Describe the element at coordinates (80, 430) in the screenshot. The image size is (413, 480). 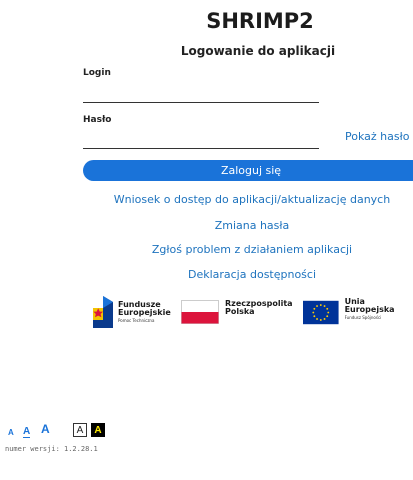
I see `contrast-normal-button: A` at that location.